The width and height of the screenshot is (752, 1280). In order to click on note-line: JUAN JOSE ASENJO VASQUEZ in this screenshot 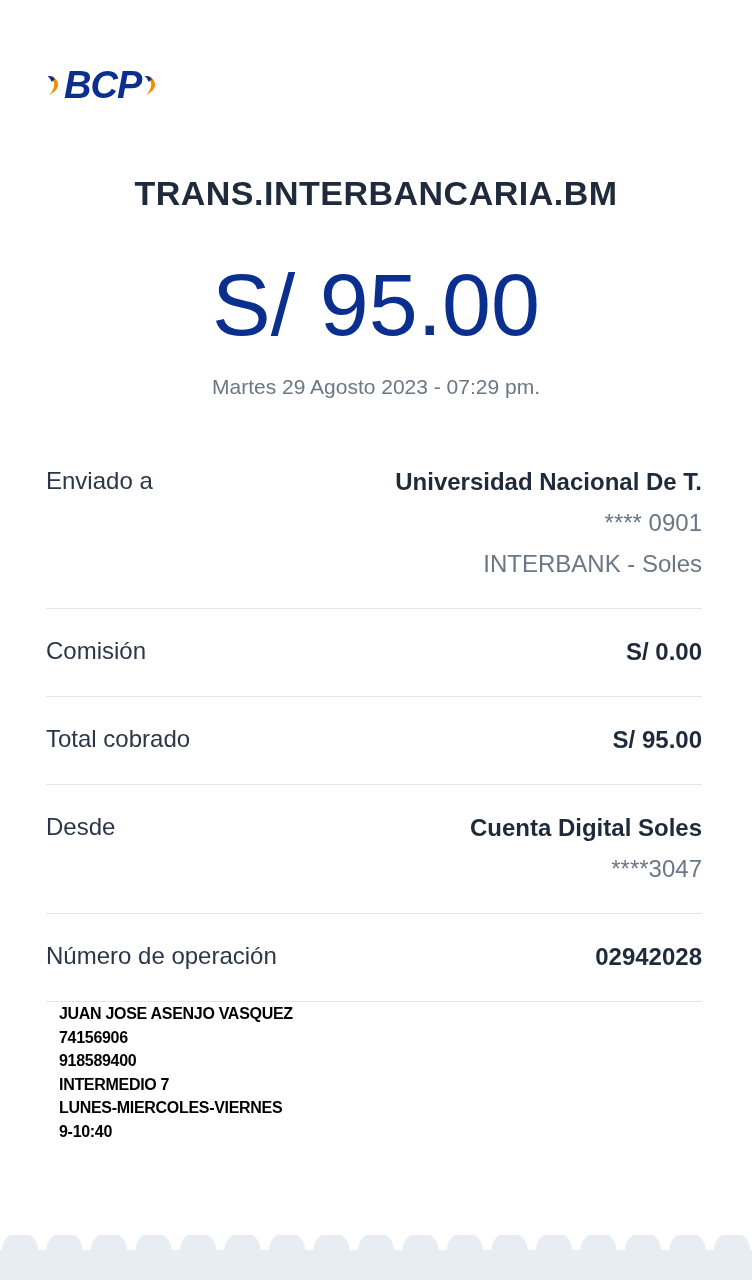, I will do `click(176, 1014)`.